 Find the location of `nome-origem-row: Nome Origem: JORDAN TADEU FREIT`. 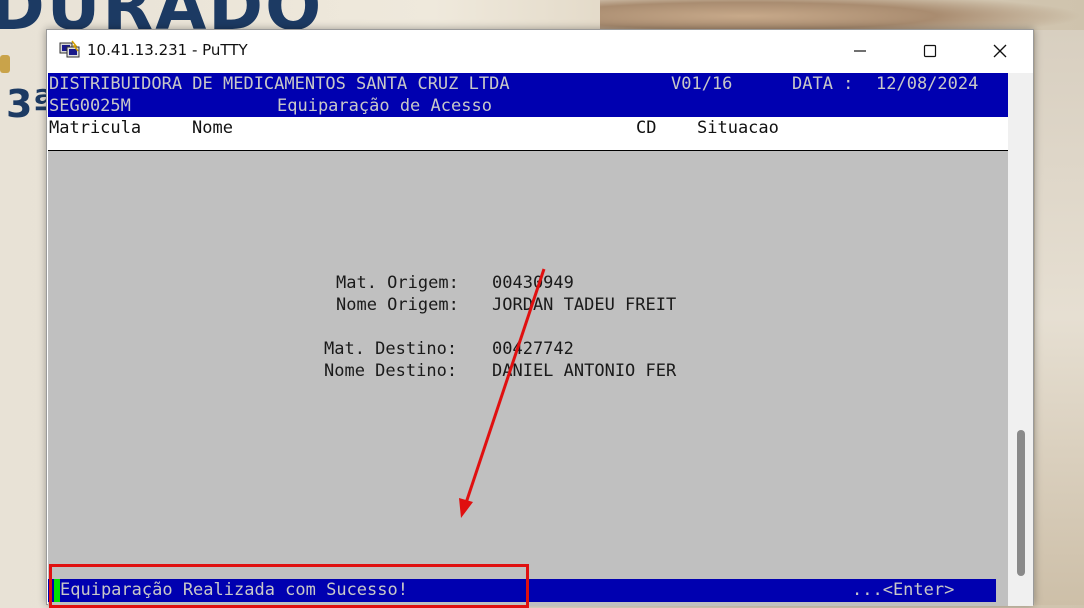

nome-origem-row: Nome Origem: JORDAN TADEU FREIT is located at coordinates (528, 305).